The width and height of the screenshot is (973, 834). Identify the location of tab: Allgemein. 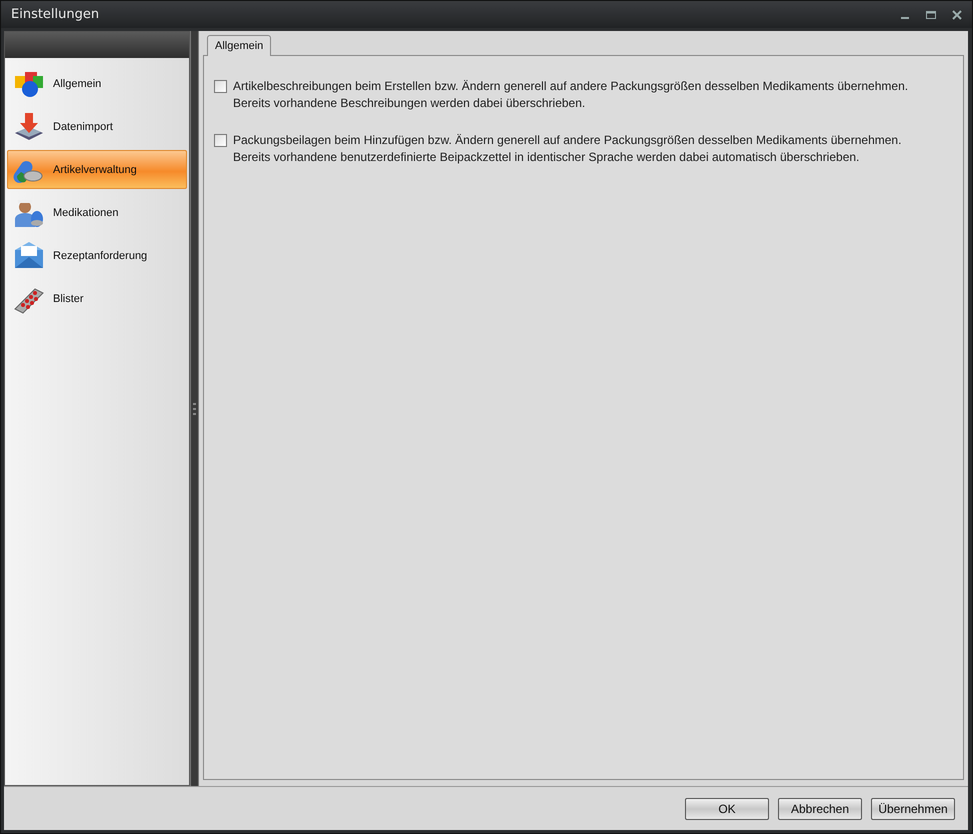
(239, 45).